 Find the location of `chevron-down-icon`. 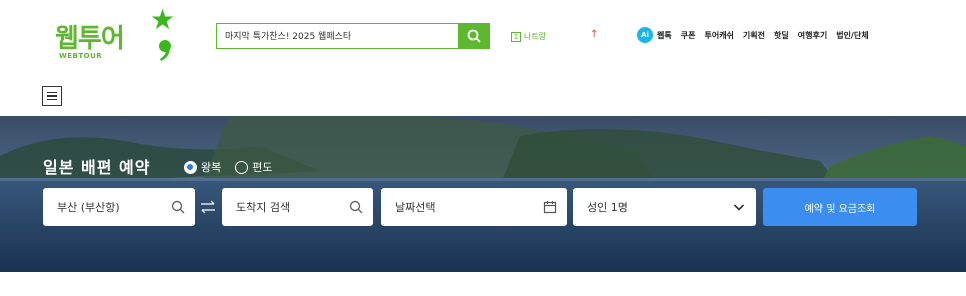

chevron-down-icon is located at coordinates (739, 207).